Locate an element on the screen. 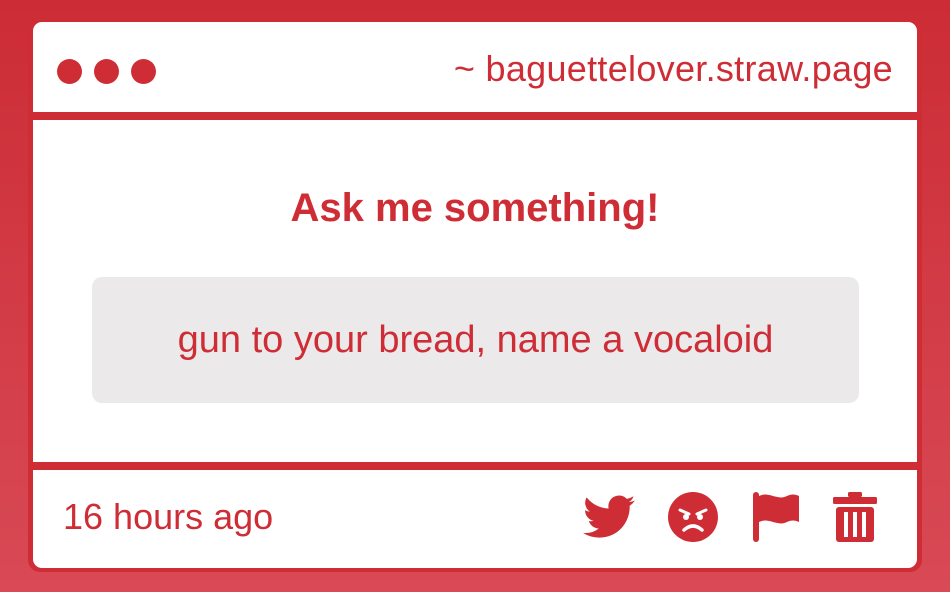  delete-button is located at coordinates (855, 517).